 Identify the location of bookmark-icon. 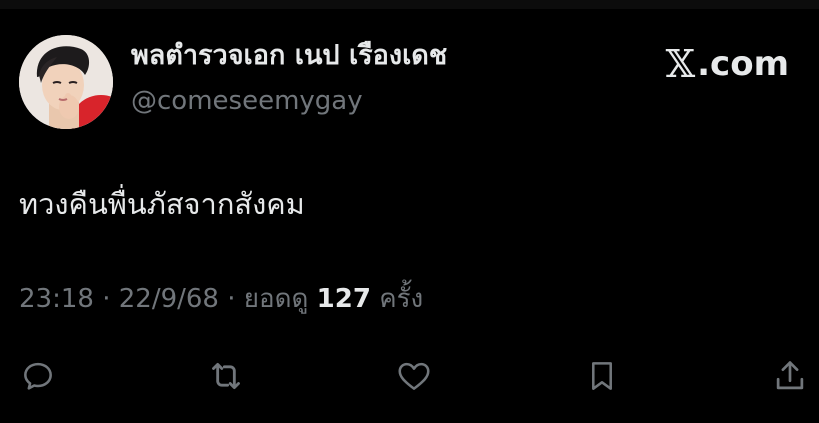
(602, 376).